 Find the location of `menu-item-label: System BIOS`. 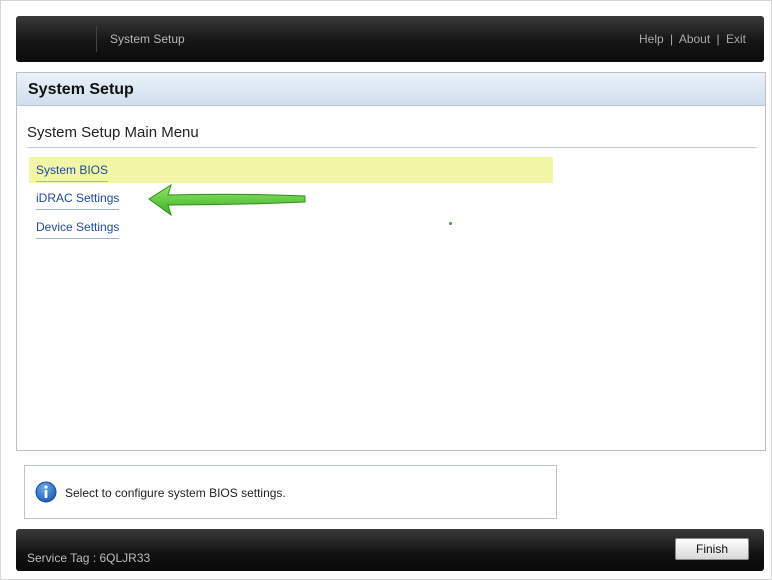

menu-item-label: System BIOS is located at coordinates (72, 172).